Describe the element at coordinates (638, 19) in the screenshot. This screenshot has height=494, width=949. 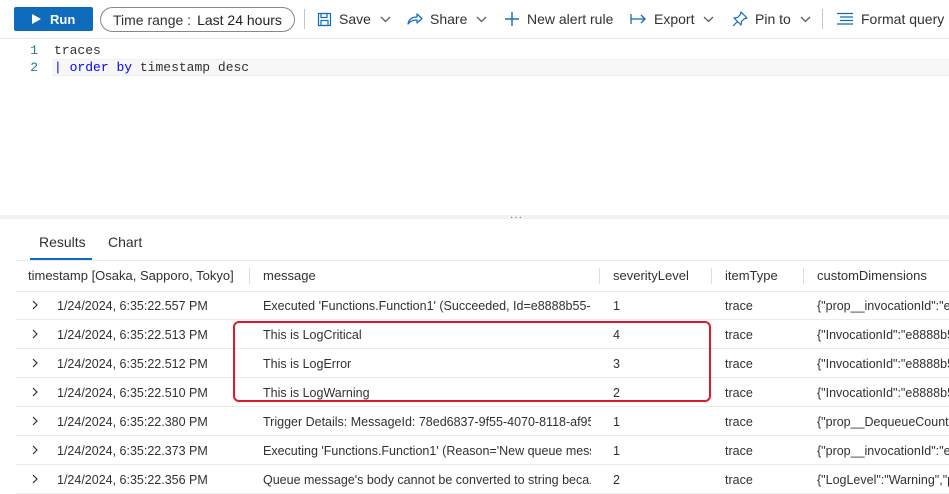
I see `export-icon` at that location.